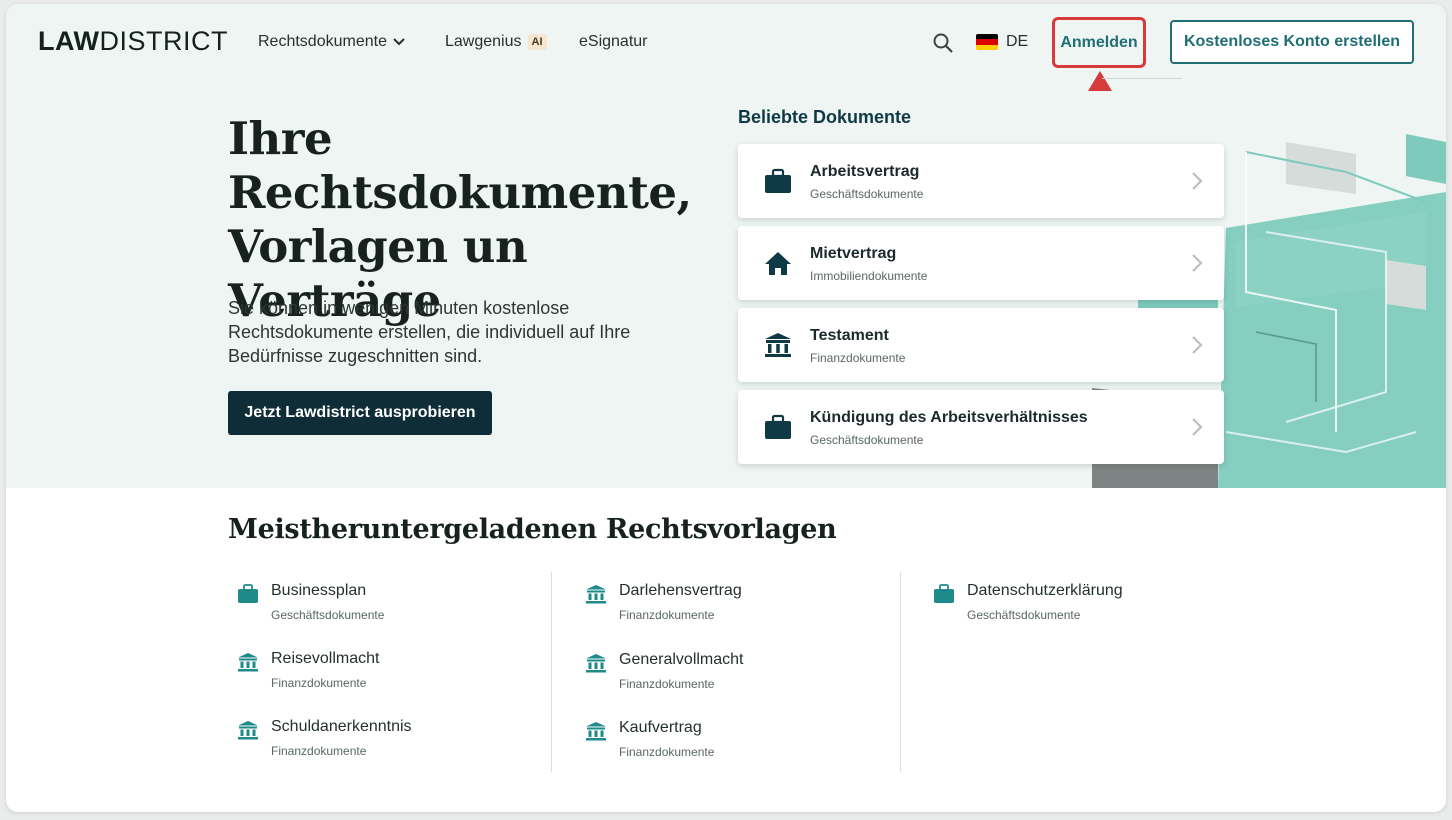  What do you see at coordinates (1002, 42) in the screenshot?
I see `language-selector: DE` at bounding box center [1002, 42].